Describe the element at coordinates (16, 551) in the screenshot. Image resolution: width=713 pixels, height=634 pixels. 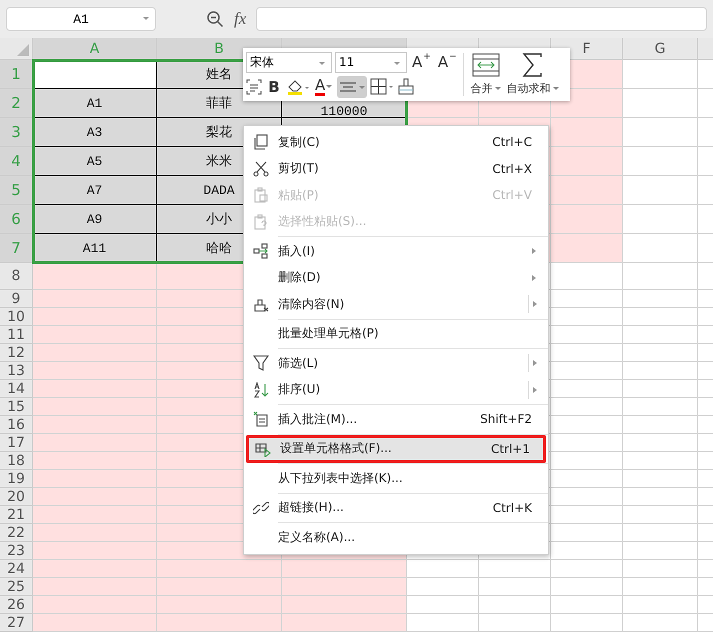
I see `row-header: 23` at that location.